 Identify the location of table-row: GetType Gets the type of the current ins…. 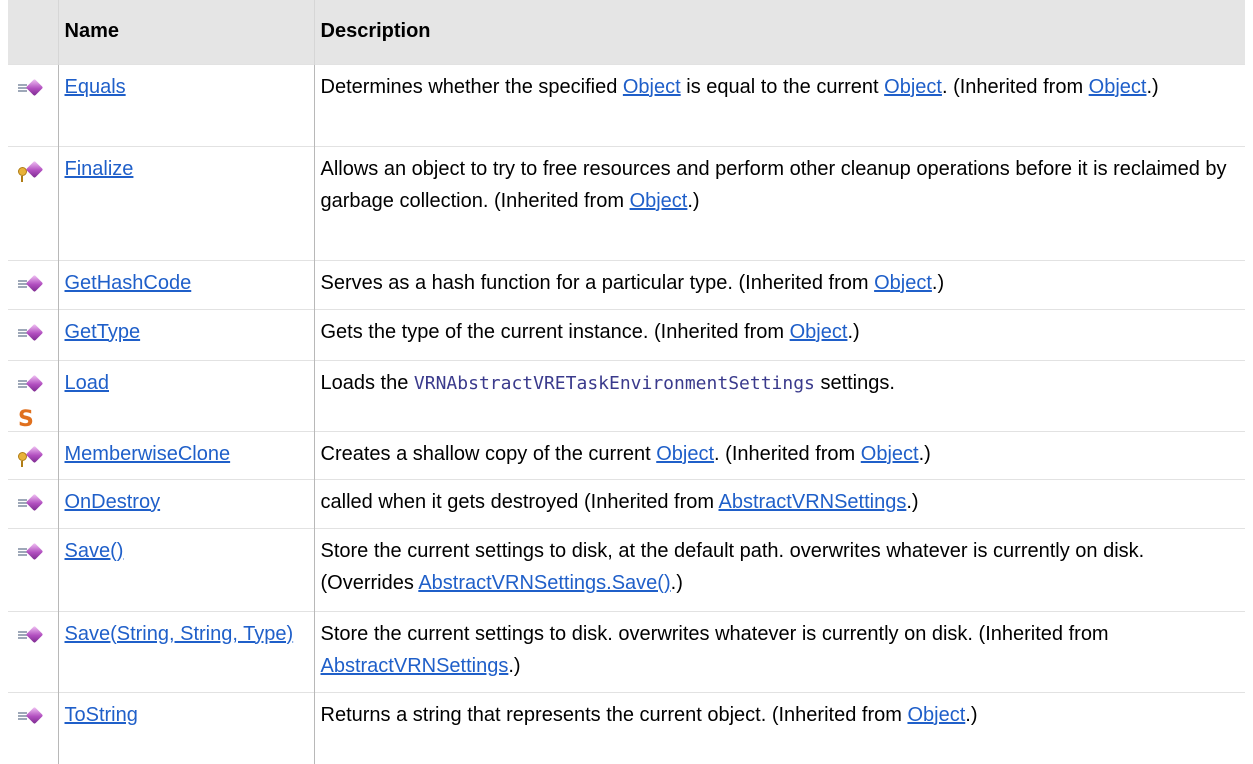
(626, 334).